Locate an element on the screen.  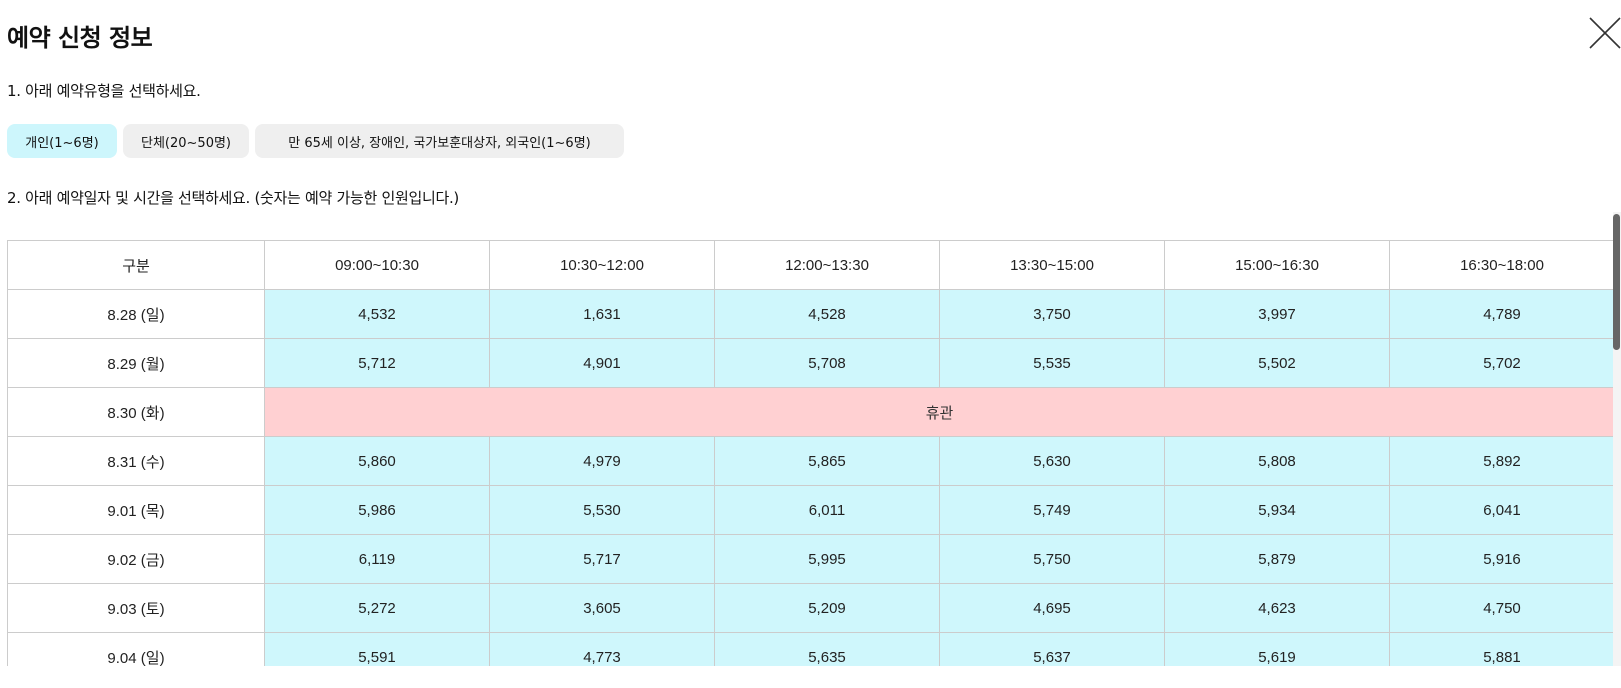
time-slot-cell: 4,750 is located at coordinates (1501, 608).